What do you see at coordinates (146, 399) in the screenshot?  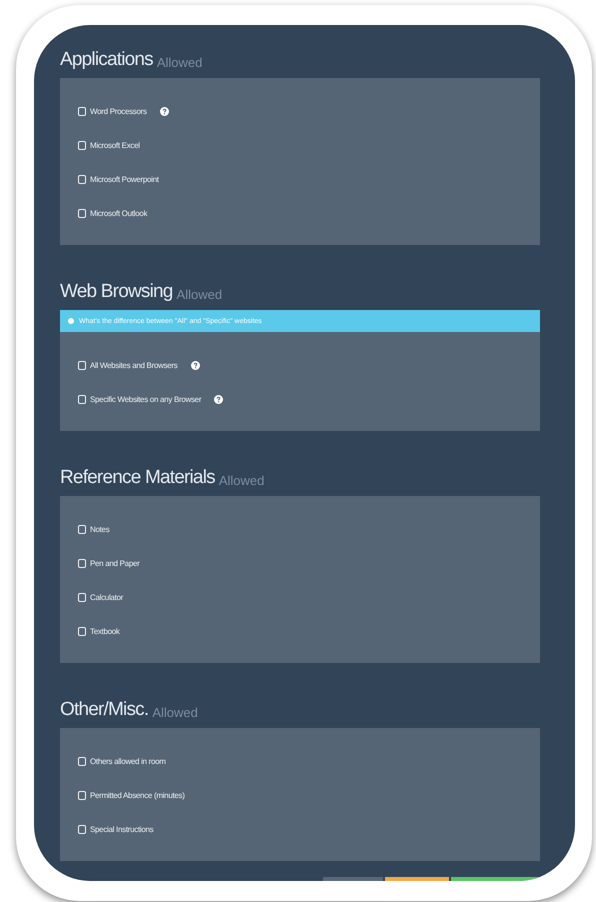 I see `option-label: Specific Websites on any Browser` at bounding box center [146, 399].